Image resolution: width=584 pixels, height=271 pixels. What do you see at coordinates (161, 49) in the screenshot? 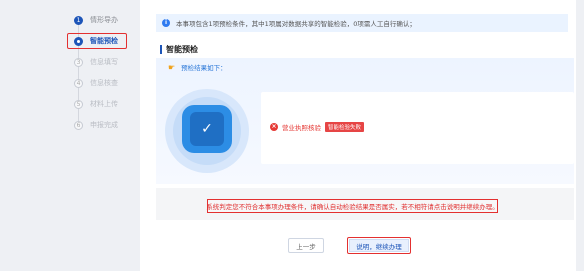
I see `title-accent-bar` at bounding box center [161, 49].